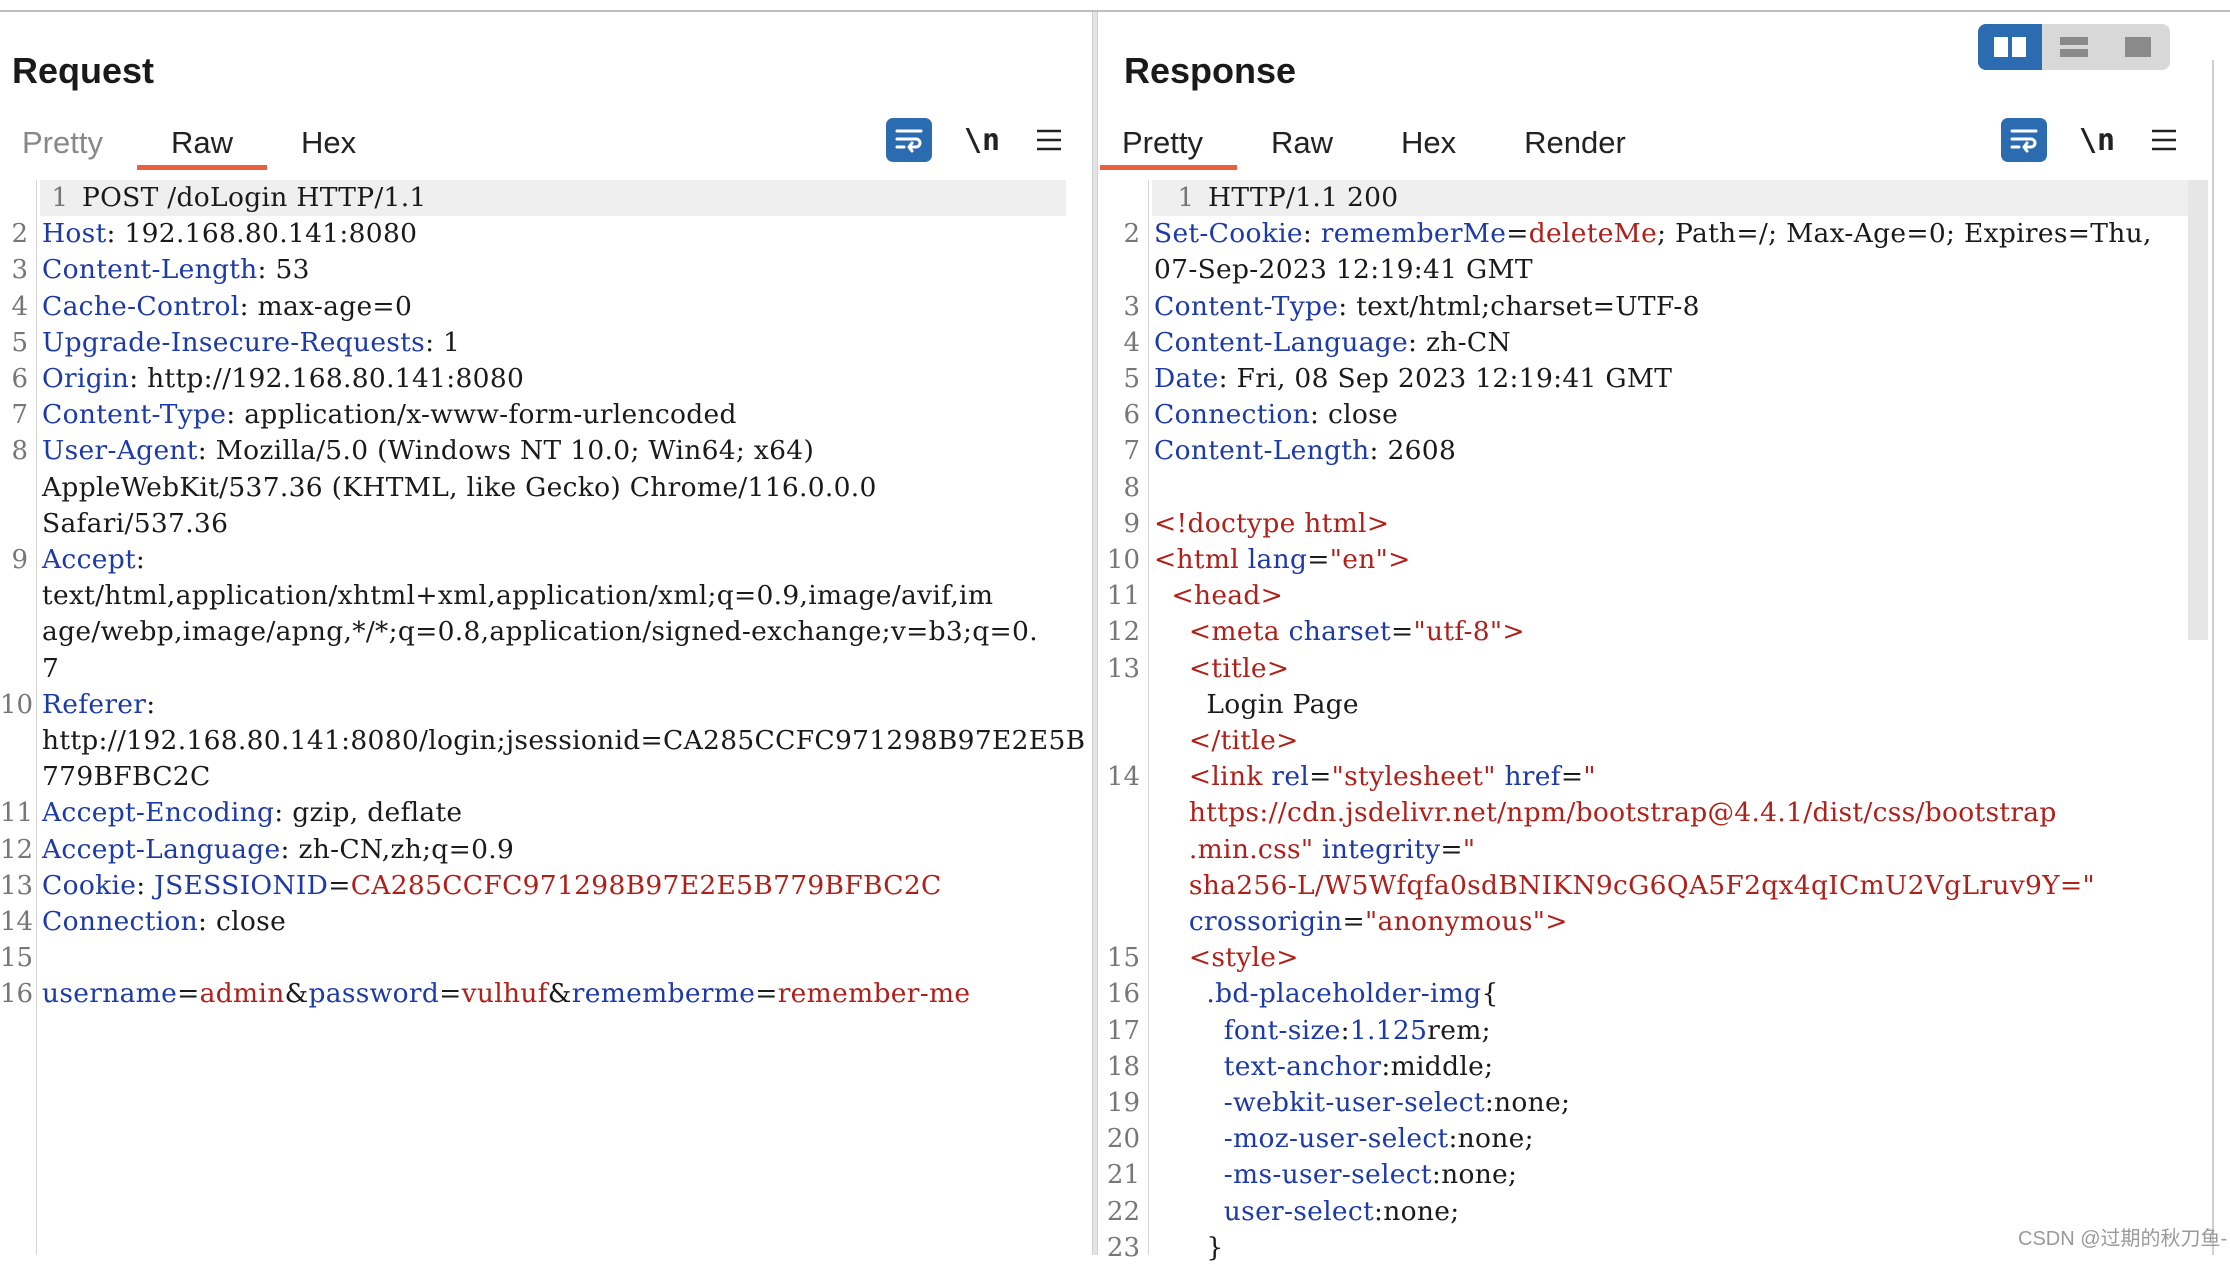 The height and width of the screenshot is (1266, 2230). I want to click on layout-single-icon, so click(2138, 47).